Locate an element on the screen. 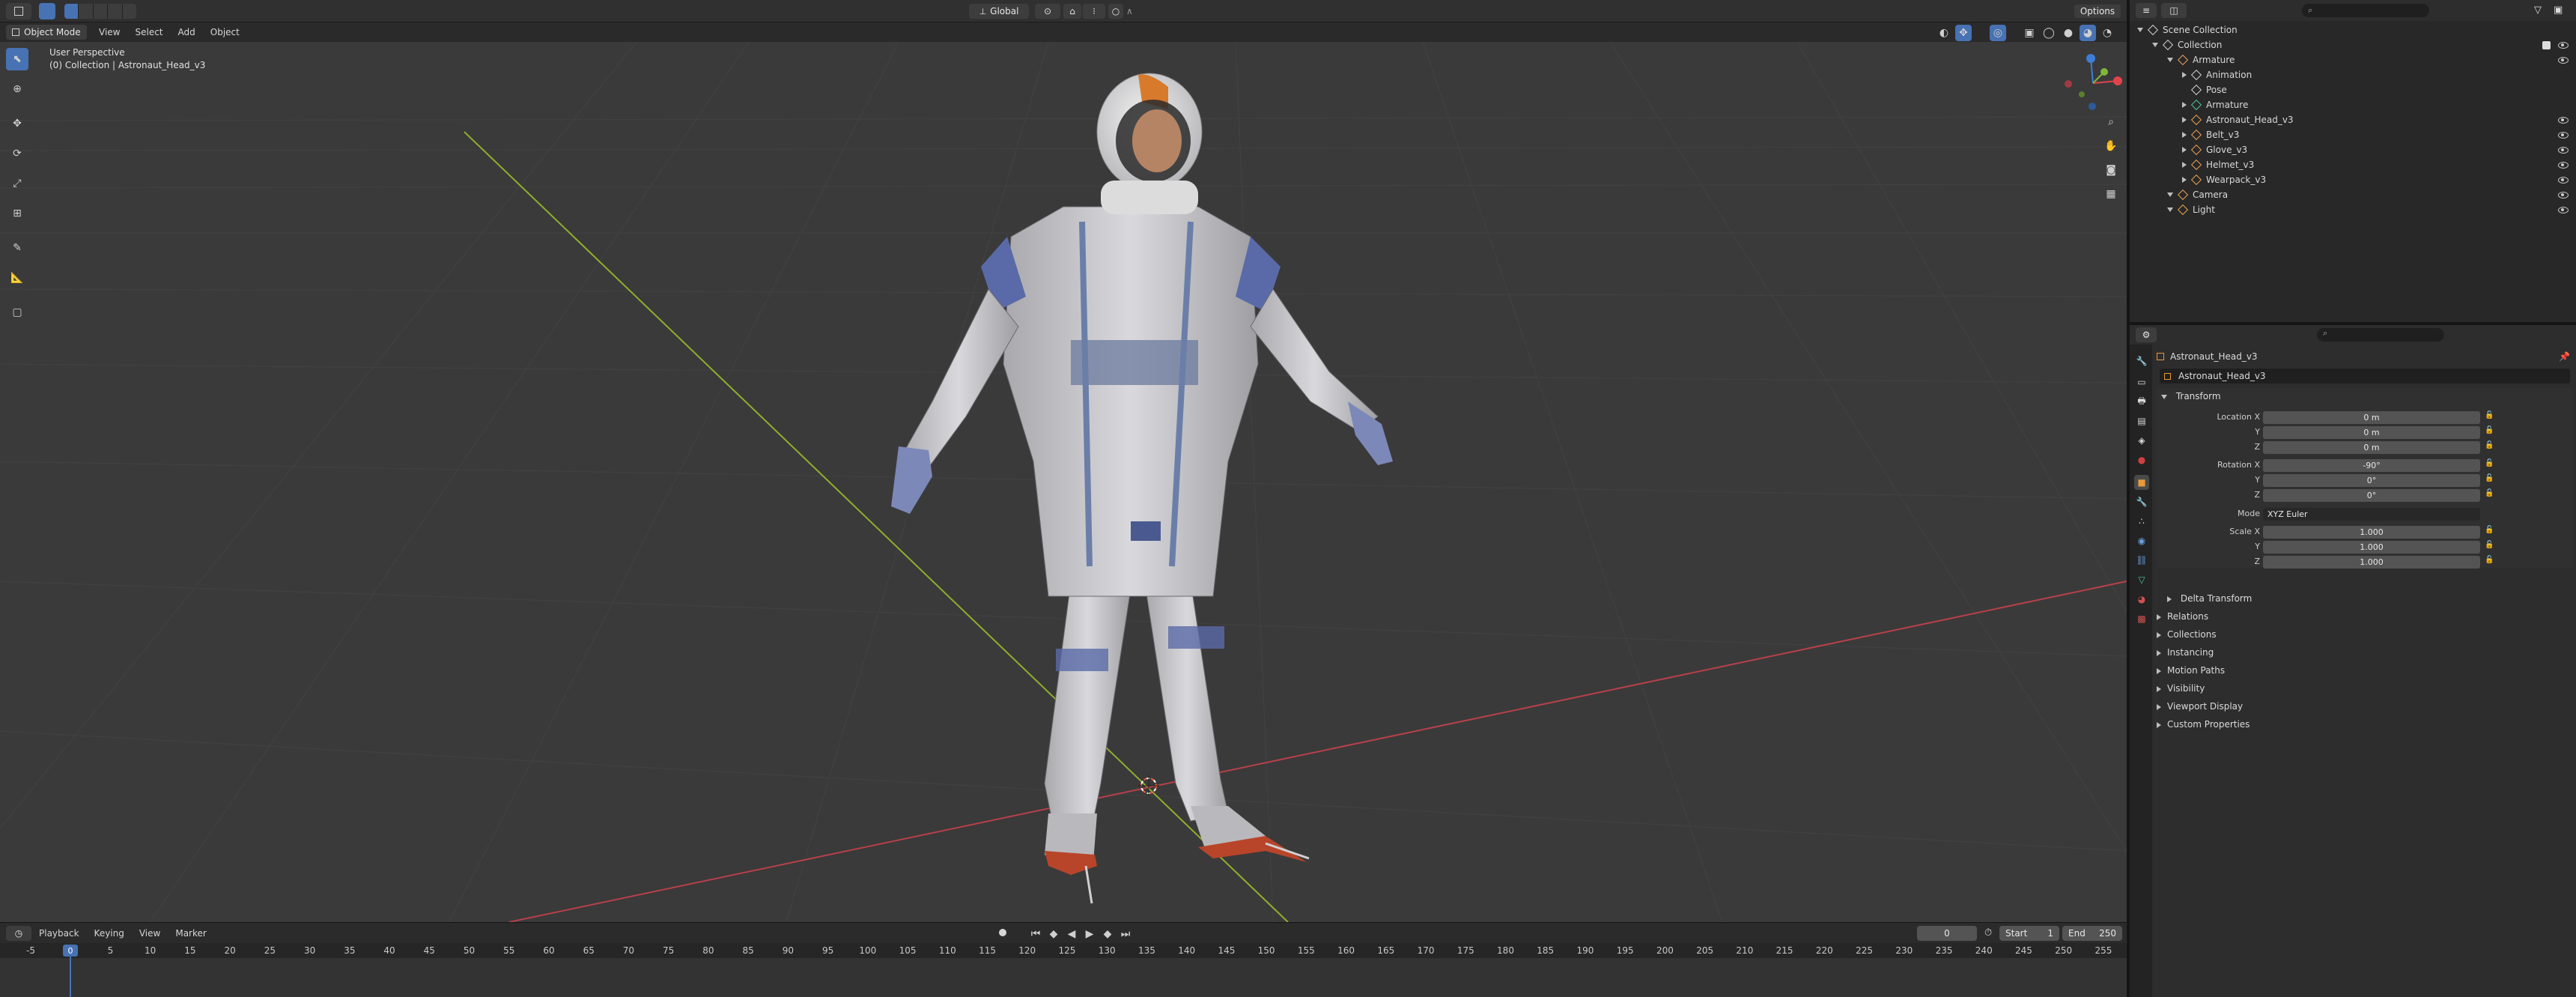 Image resolution: width=2576 pixels, height=997 pixels. current-frame-field: 0 is located at coordinates (1947, 933).